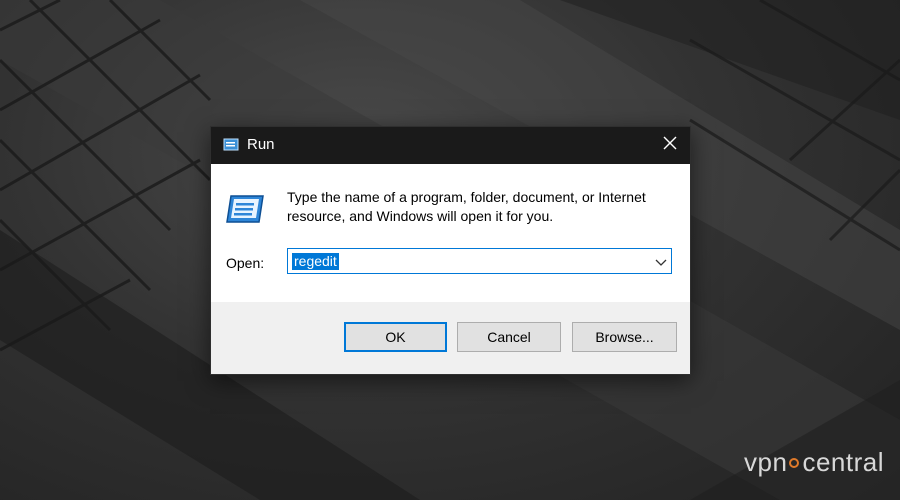 This screenshot has width=900, height=500. What do you see at coordinates (661, 261) in the screenshot?
I see `chevron-down-icon` at bounding box center [661, 261].